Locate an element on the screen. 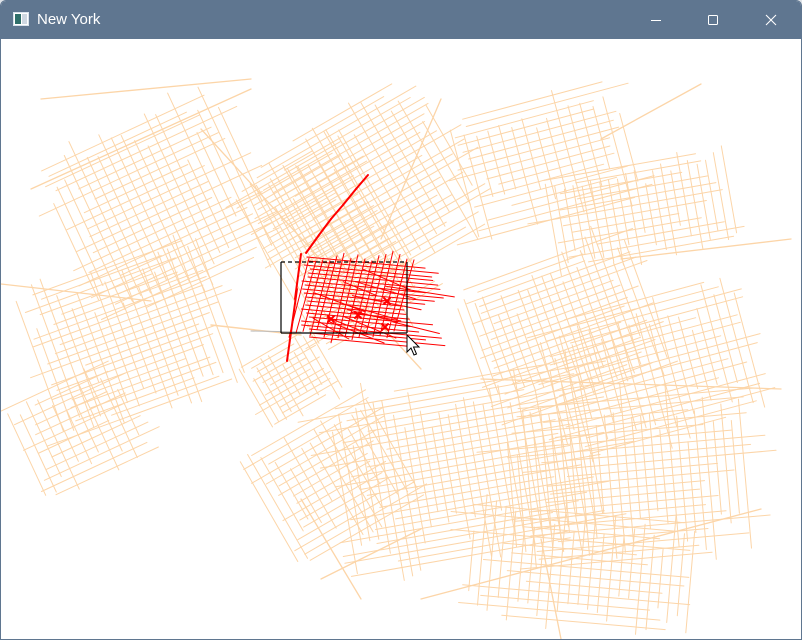 This screenshot has height=640, width=802. highlighted-street is located at coordinates (359, 341).